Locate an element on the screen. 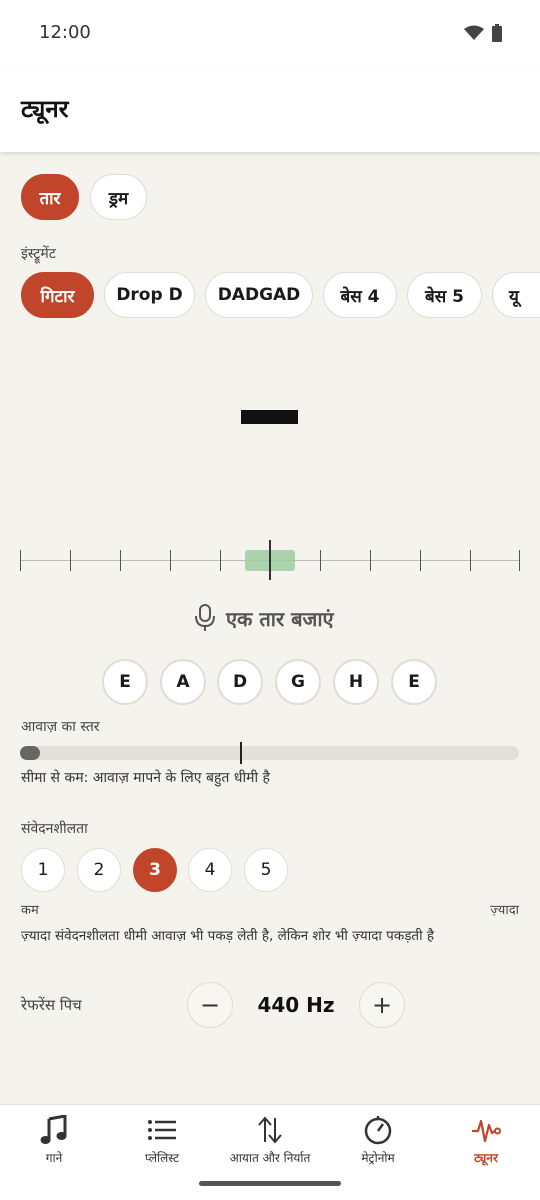 This screenshot has width=540, height=1200. string-button-3: D is located at coordinates (240, 682).